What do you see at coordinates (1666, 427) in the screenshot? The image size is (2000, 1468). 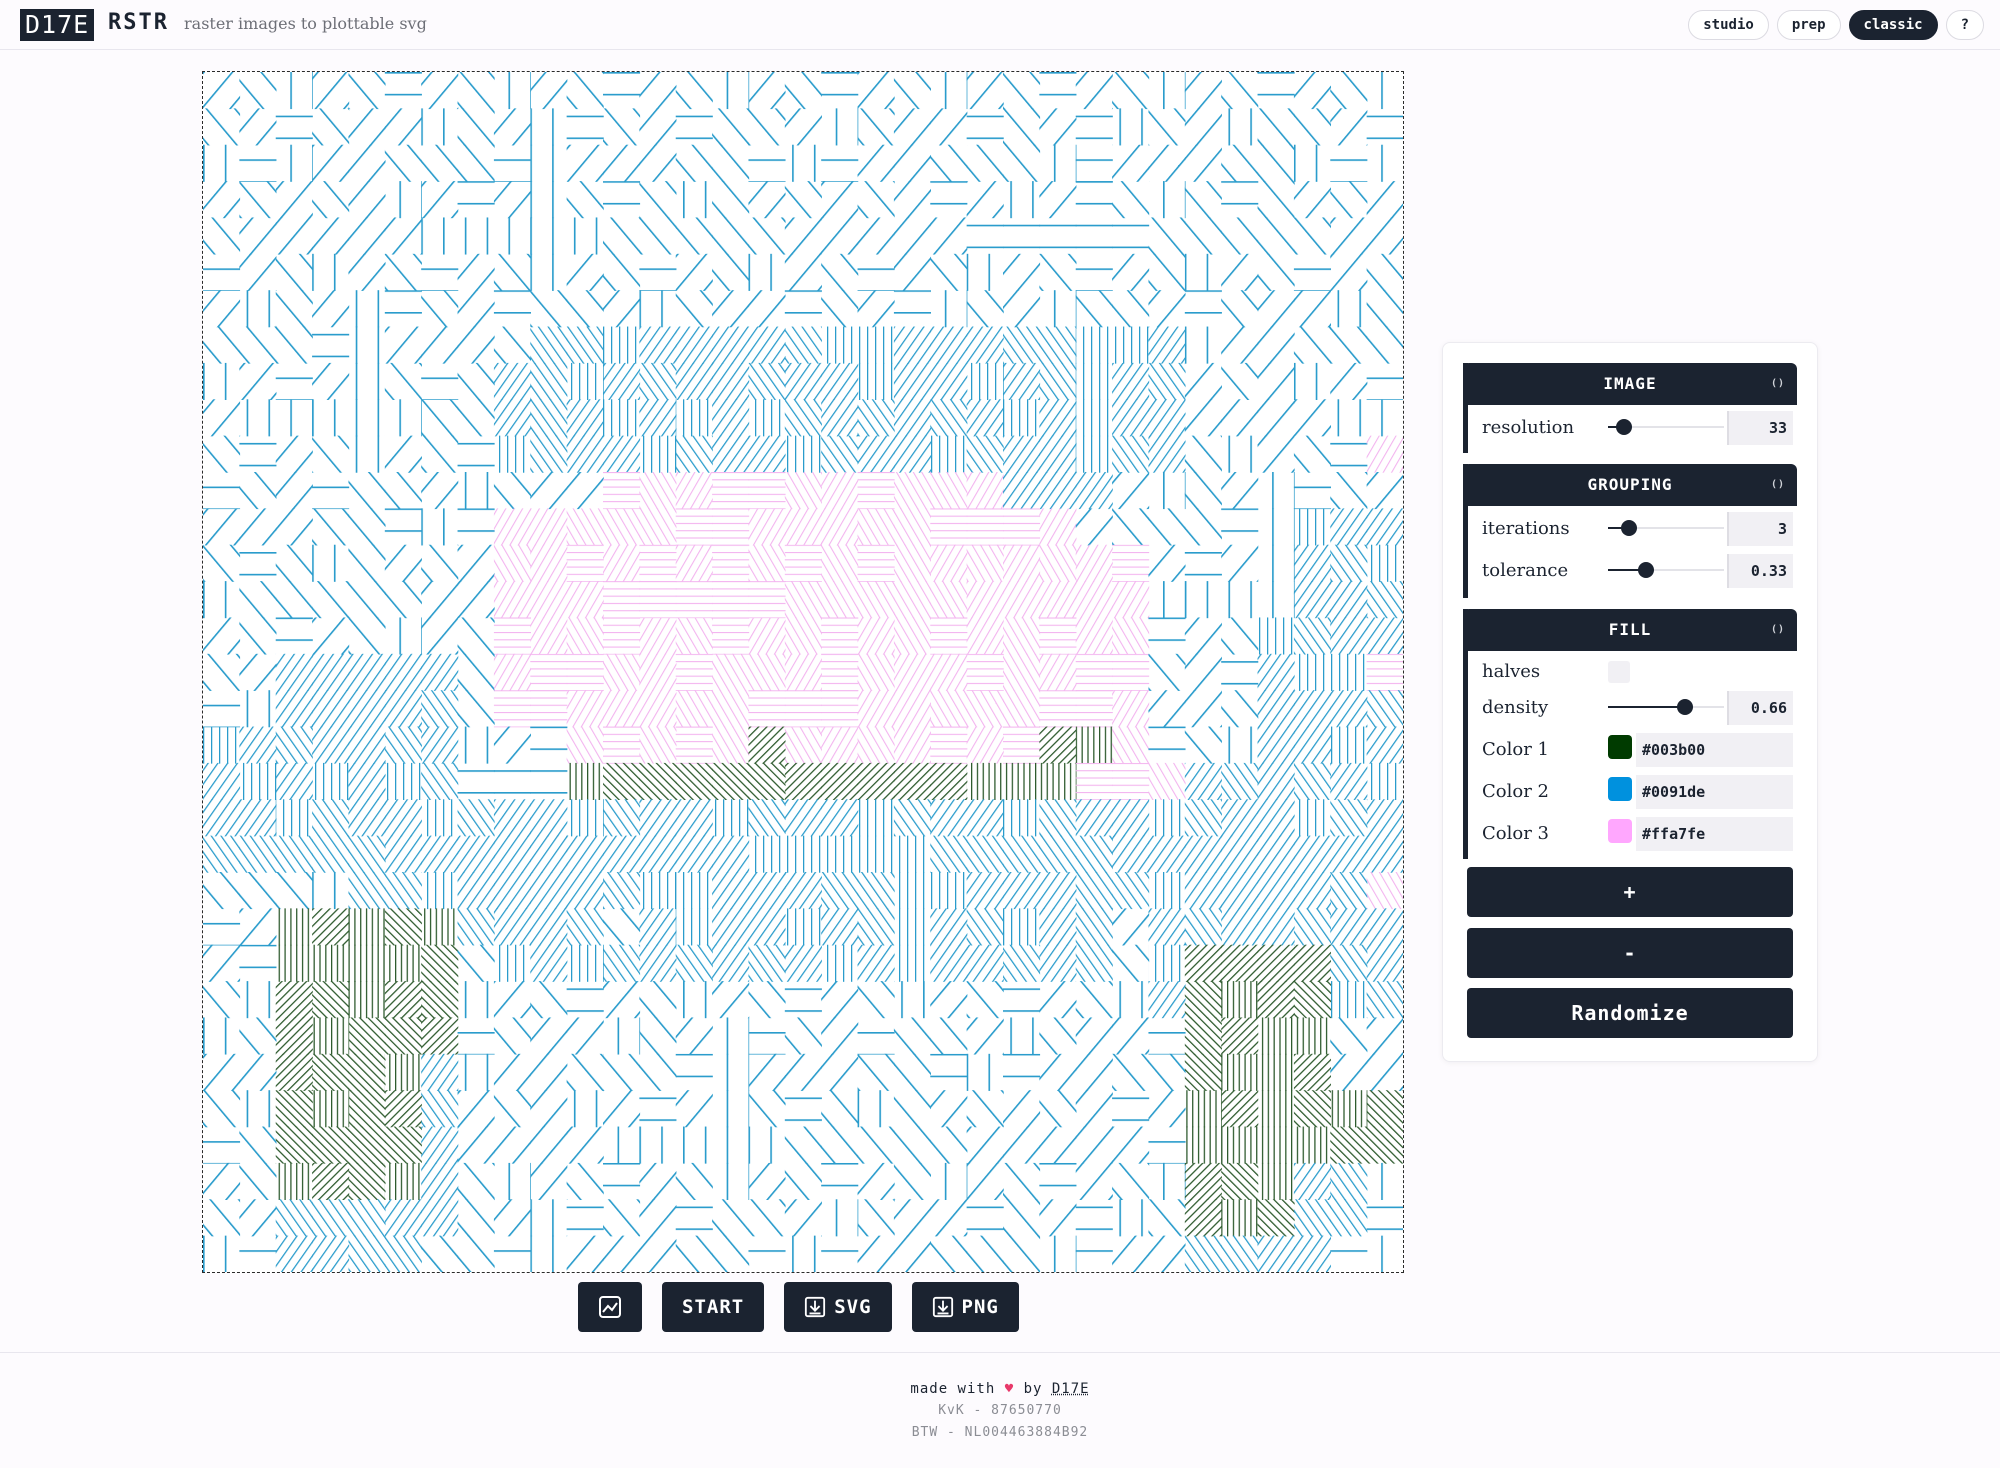 I see `resolution-slider` at bounding box center [1666, 427].